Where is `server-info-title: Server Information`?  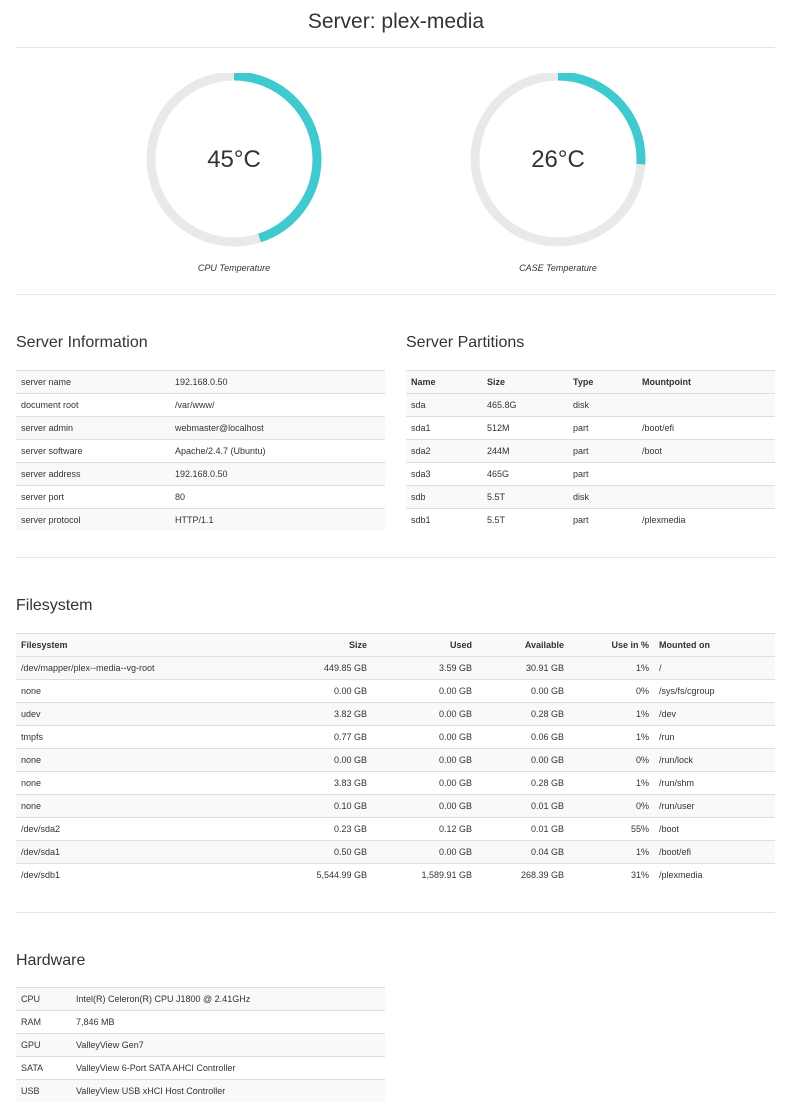 server-info-title: Server Information is located at coordinates (82, 342).